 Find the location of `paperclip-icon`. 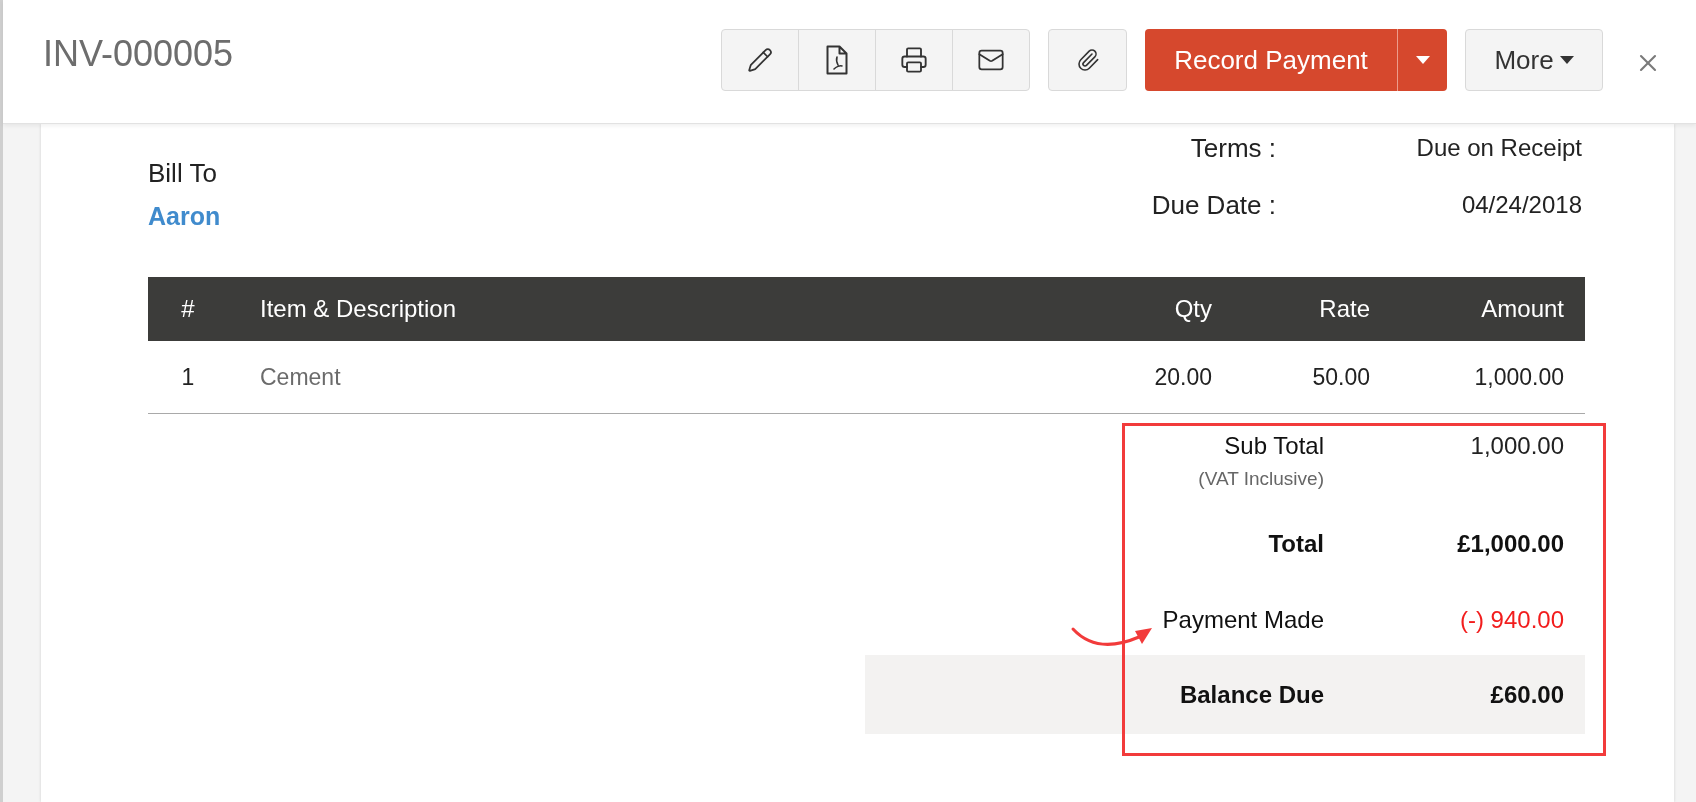

paperclip-icon is located at coordinates (1087, 60).